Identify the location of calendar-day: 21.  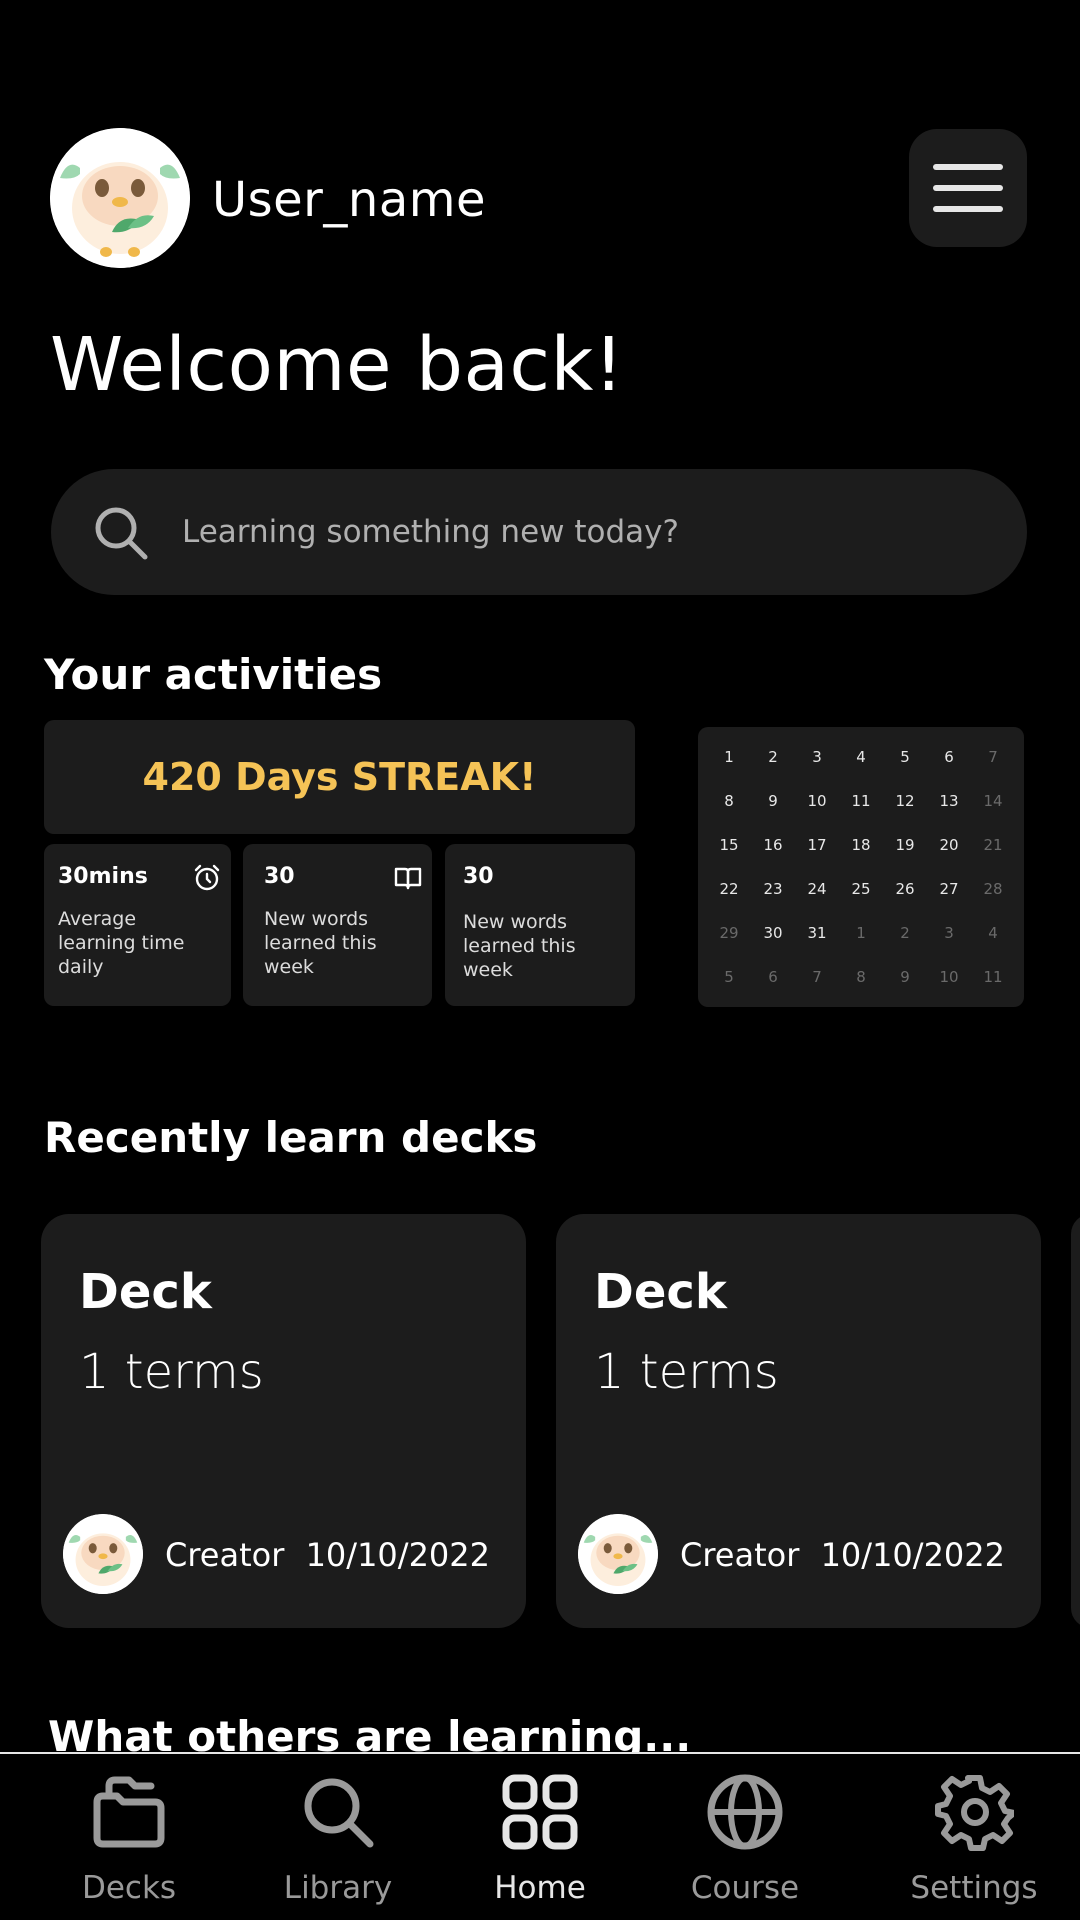
(993, 845).